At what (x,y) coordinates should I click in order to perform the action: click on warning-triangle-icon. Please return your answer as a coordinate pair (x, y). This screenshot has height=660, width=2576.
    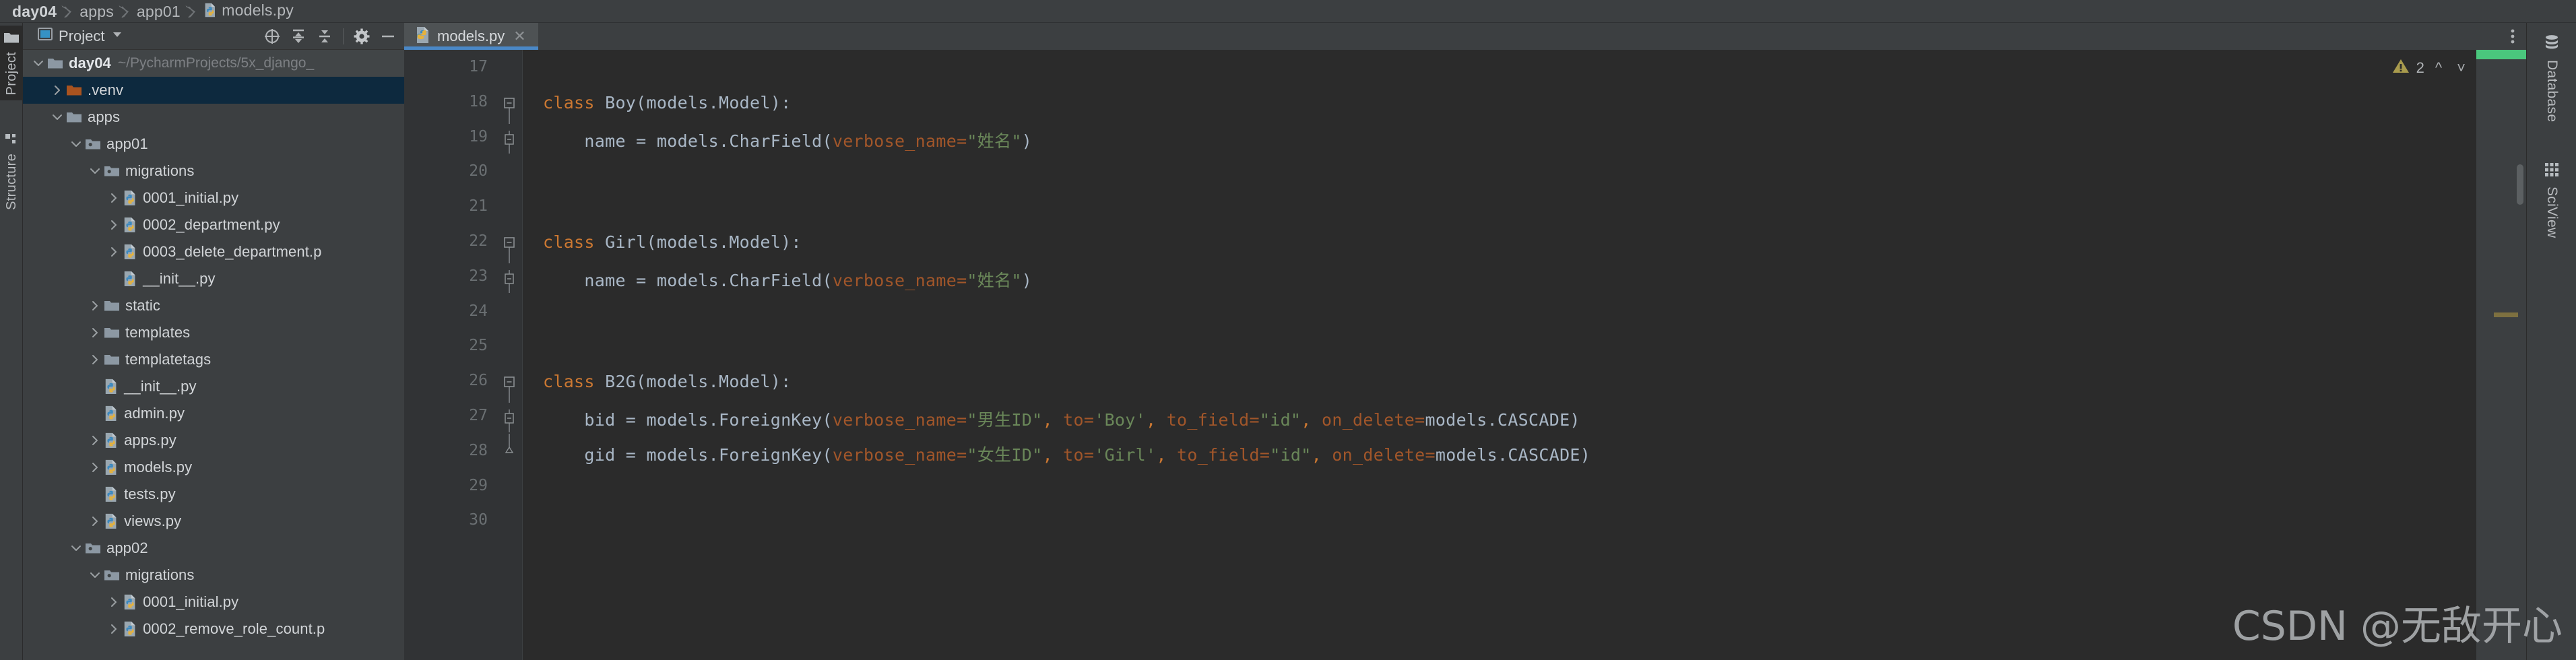
    Looking at the image, I should click on (2401, 67).